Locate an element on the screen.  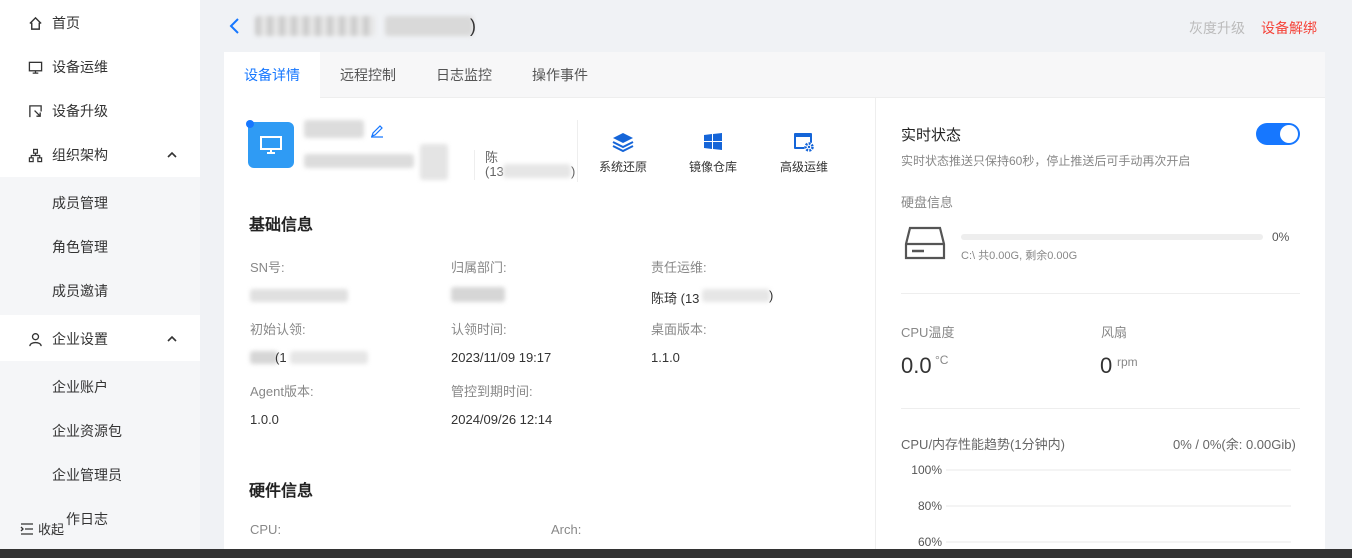
sidebar-item-resource-pack: 企业资源包 is located at coordinates (100, 431).